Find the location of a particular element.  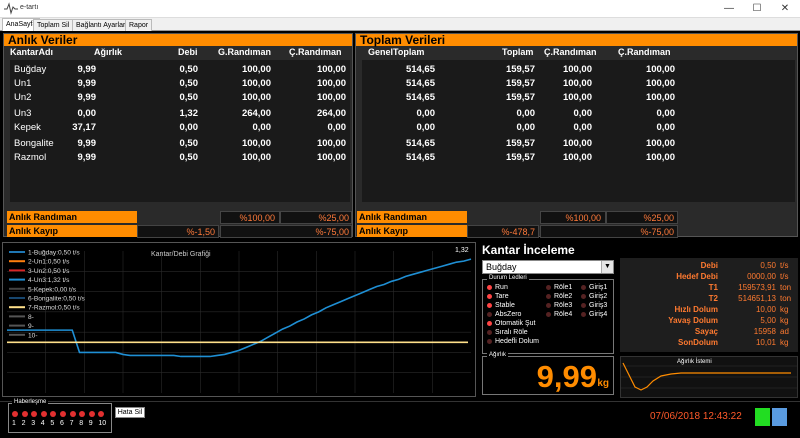

led-label: Röle3 is located at coordinates (563, 305).